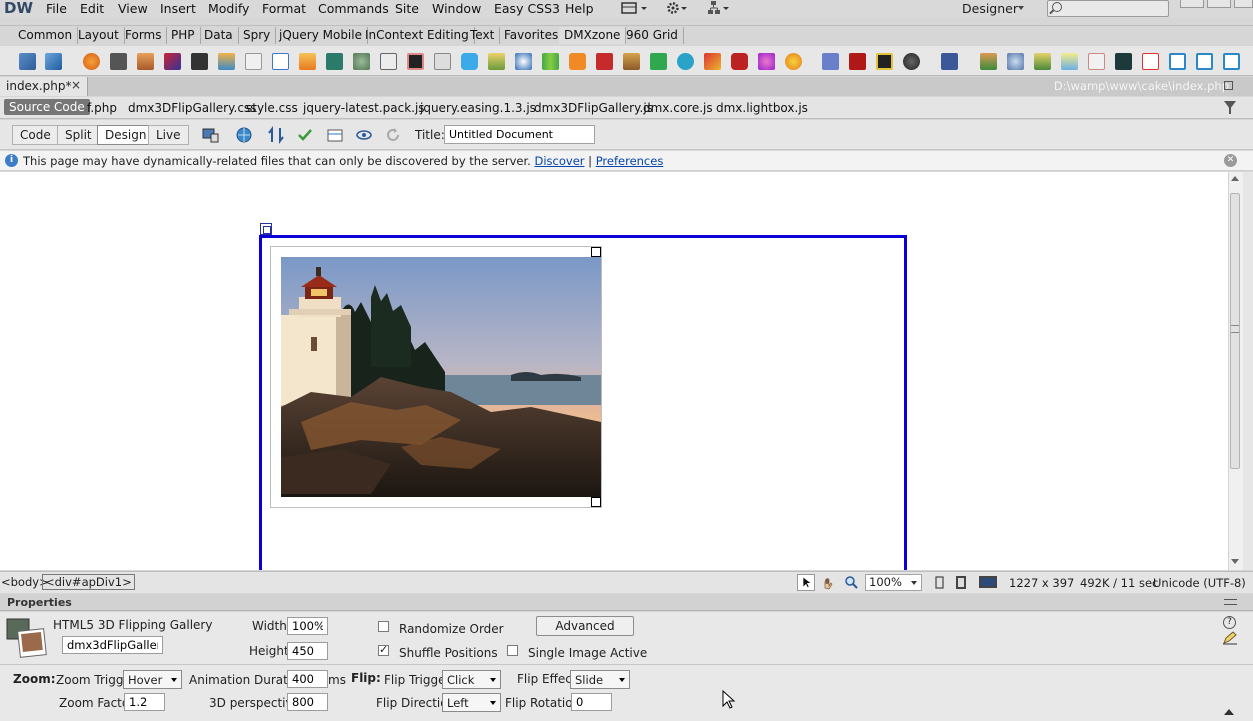 Image resolution: width=1253 pixels, height=721 pixels. I want to click on live-view-button: Live, so click(168, 135).